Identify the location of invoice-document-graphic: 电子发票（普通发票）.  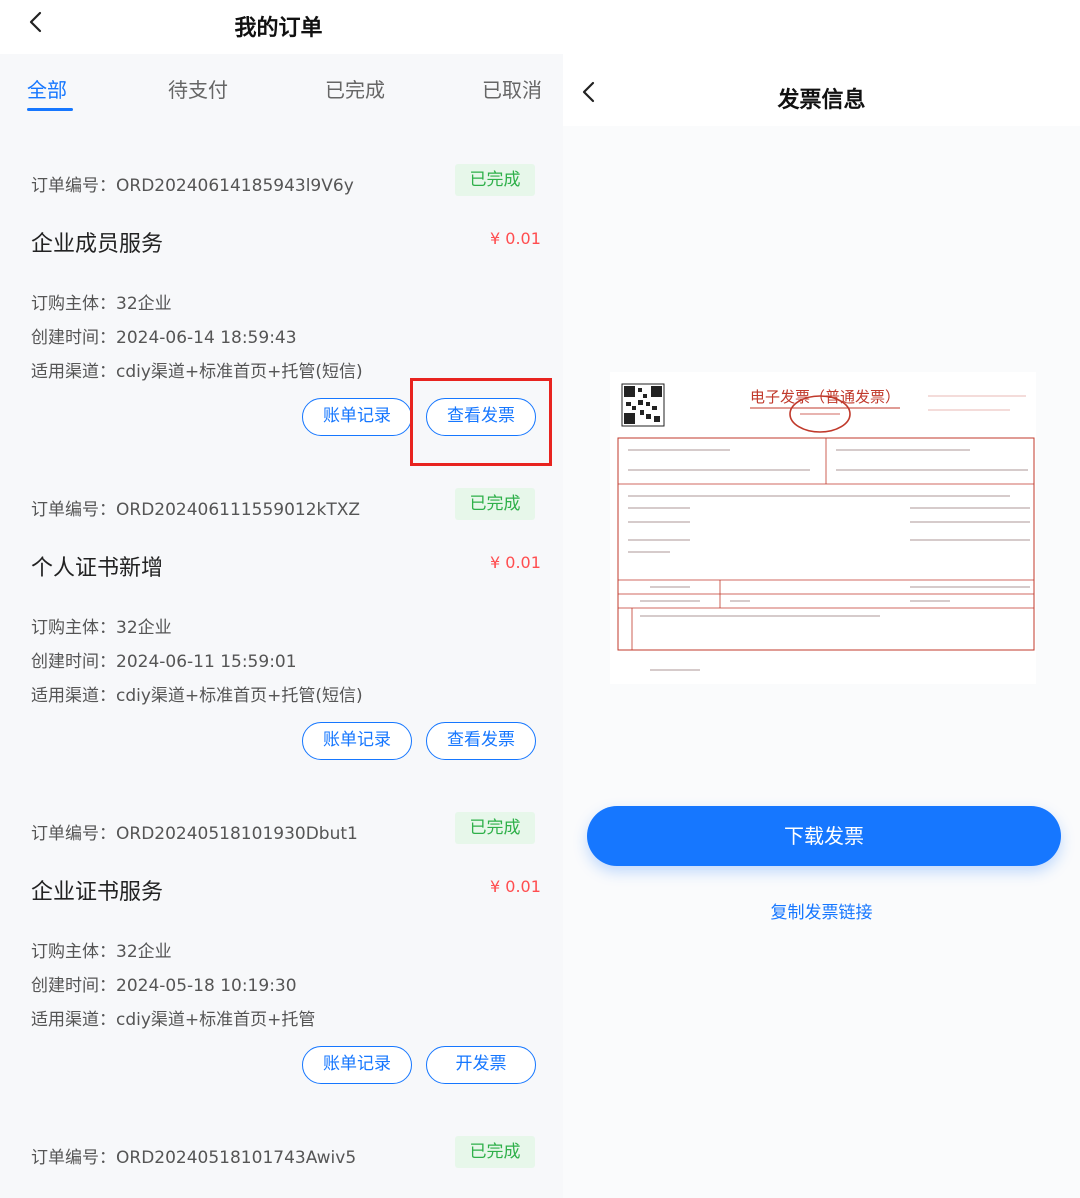
(826, 527).